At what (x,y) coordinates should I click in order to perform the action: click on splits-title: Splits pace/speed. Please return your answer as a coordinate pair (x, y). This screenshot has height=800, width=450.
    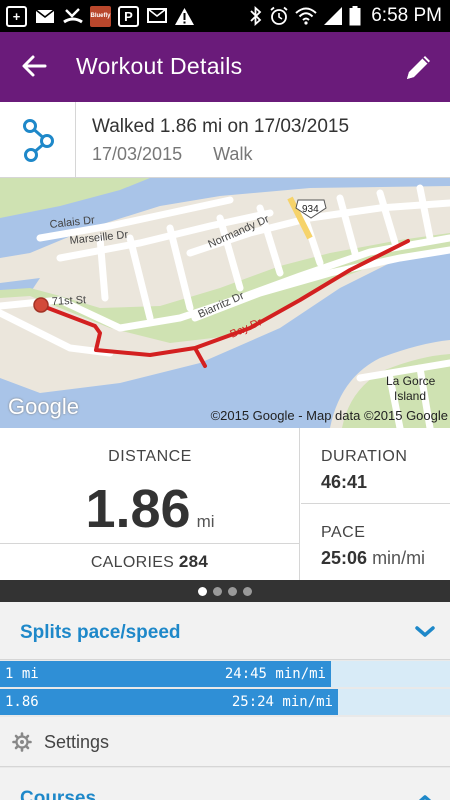
    Looking at the image, I should click on (100, 632).